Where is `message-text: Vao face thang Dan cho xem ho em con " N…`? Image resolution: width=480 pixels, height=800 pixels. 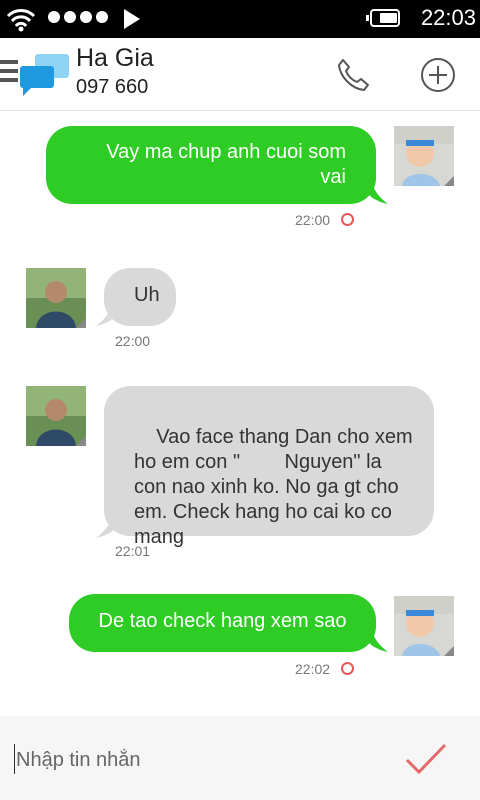 message-text: Vao face thang Dan cho xem ho em con " N… is located at coordinates (276, 487).